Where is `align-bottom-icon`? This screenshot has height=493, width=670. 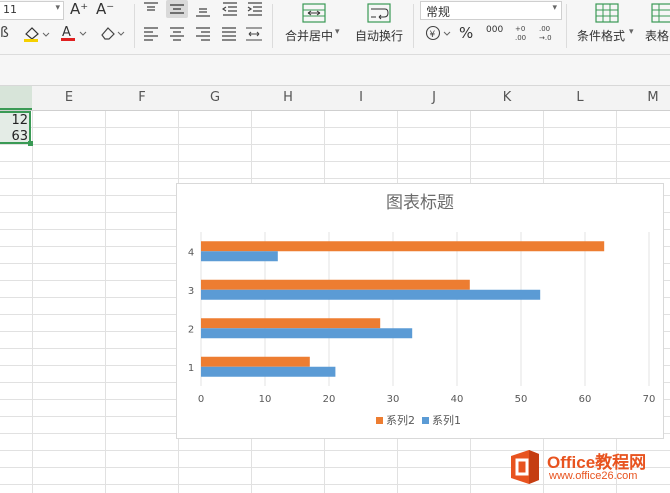
align-bottom-icon is located at coordinates (203, 10).